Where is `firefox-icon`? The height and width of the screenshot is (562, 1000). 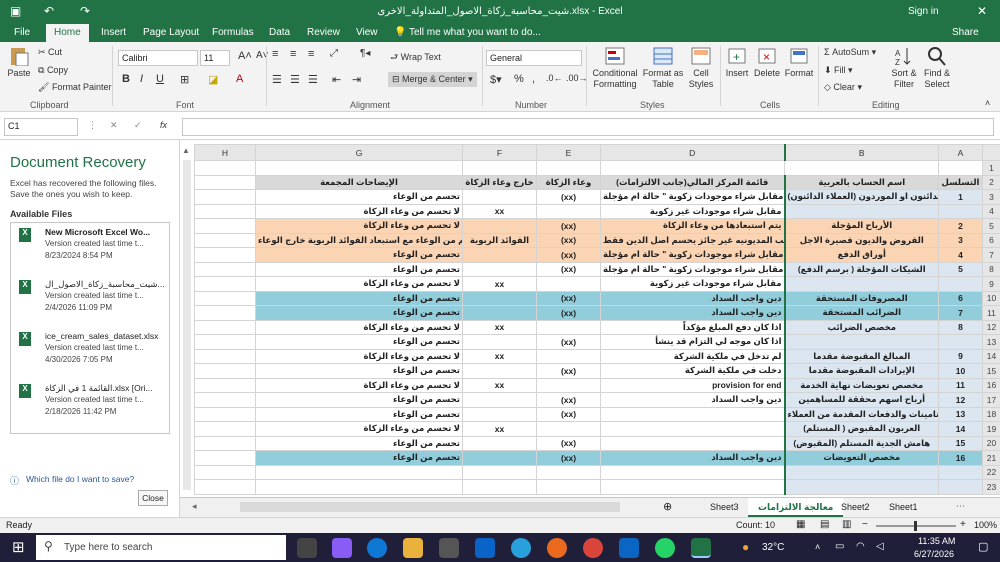
firefox-icon is located at coordinates (557, 548).